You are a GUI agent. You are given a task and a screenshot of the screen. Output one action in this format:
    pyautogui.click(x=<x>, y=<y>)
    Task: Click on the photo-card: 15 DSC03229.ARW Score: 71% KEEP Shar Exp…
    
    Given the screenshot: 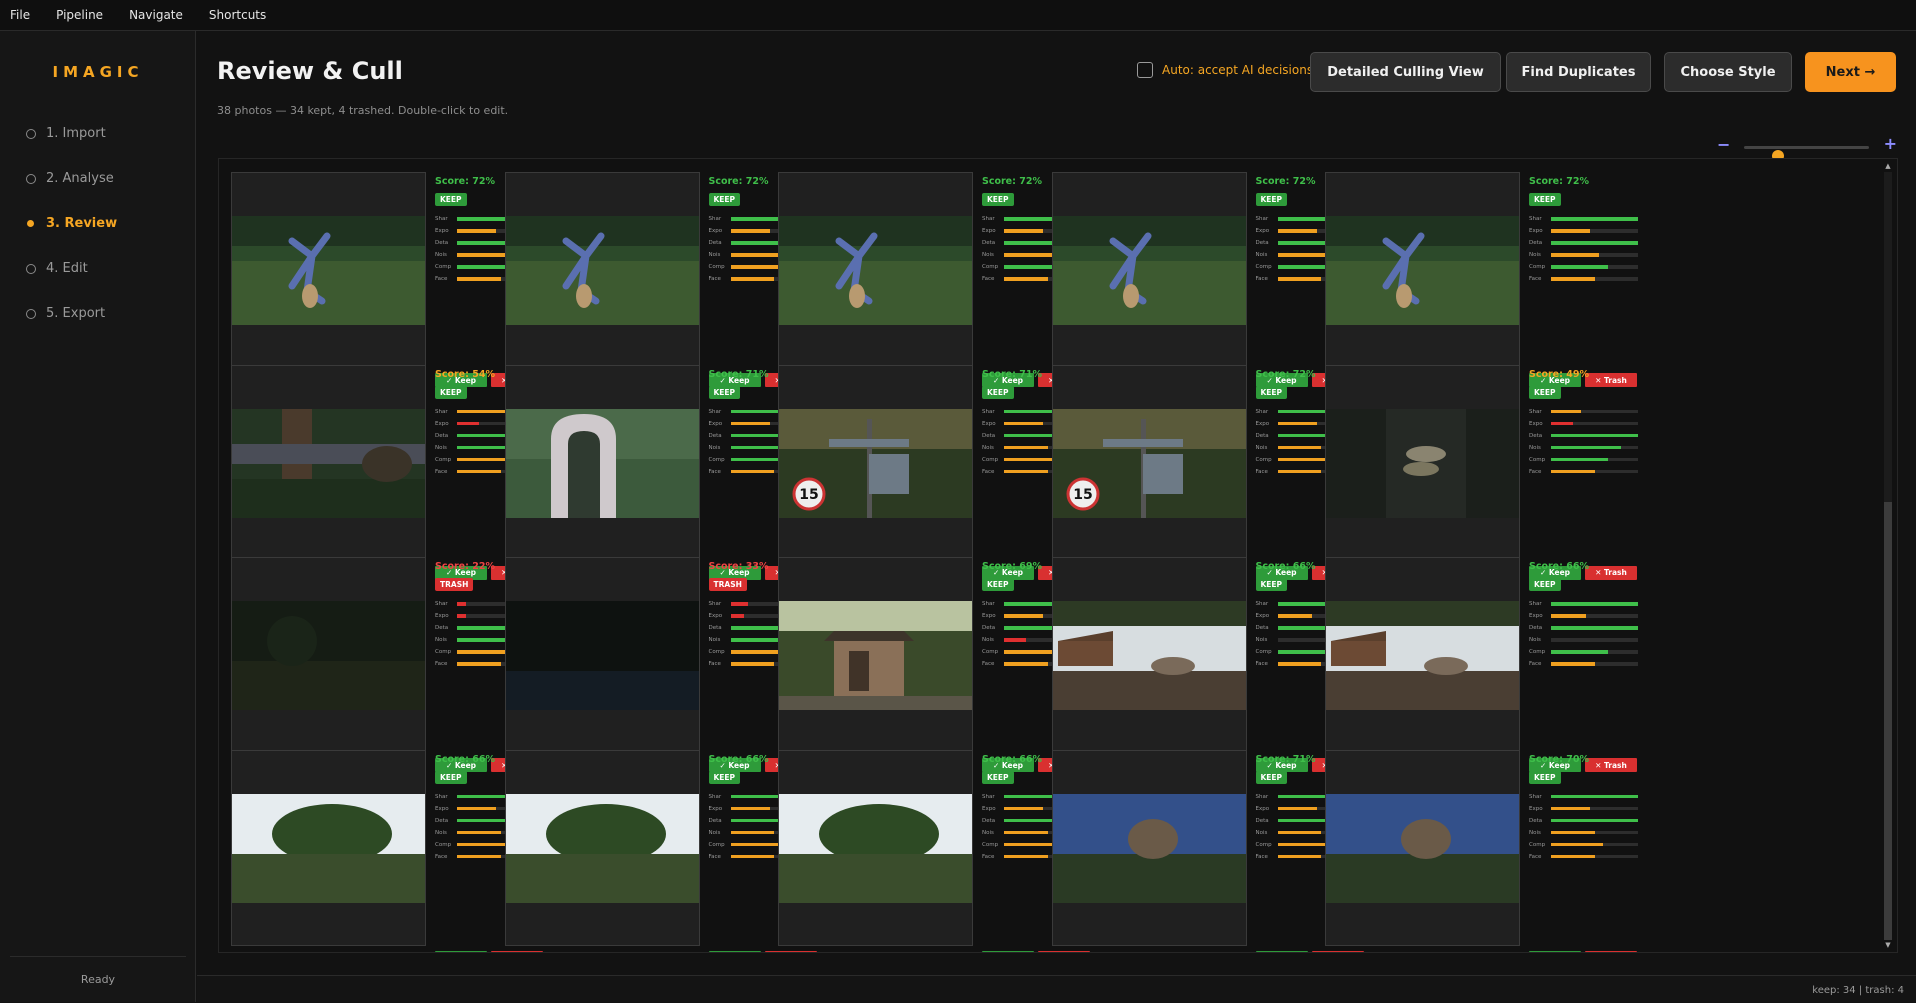 What is the action you would take?
    pyautogui.click(x=938, y=474)
    